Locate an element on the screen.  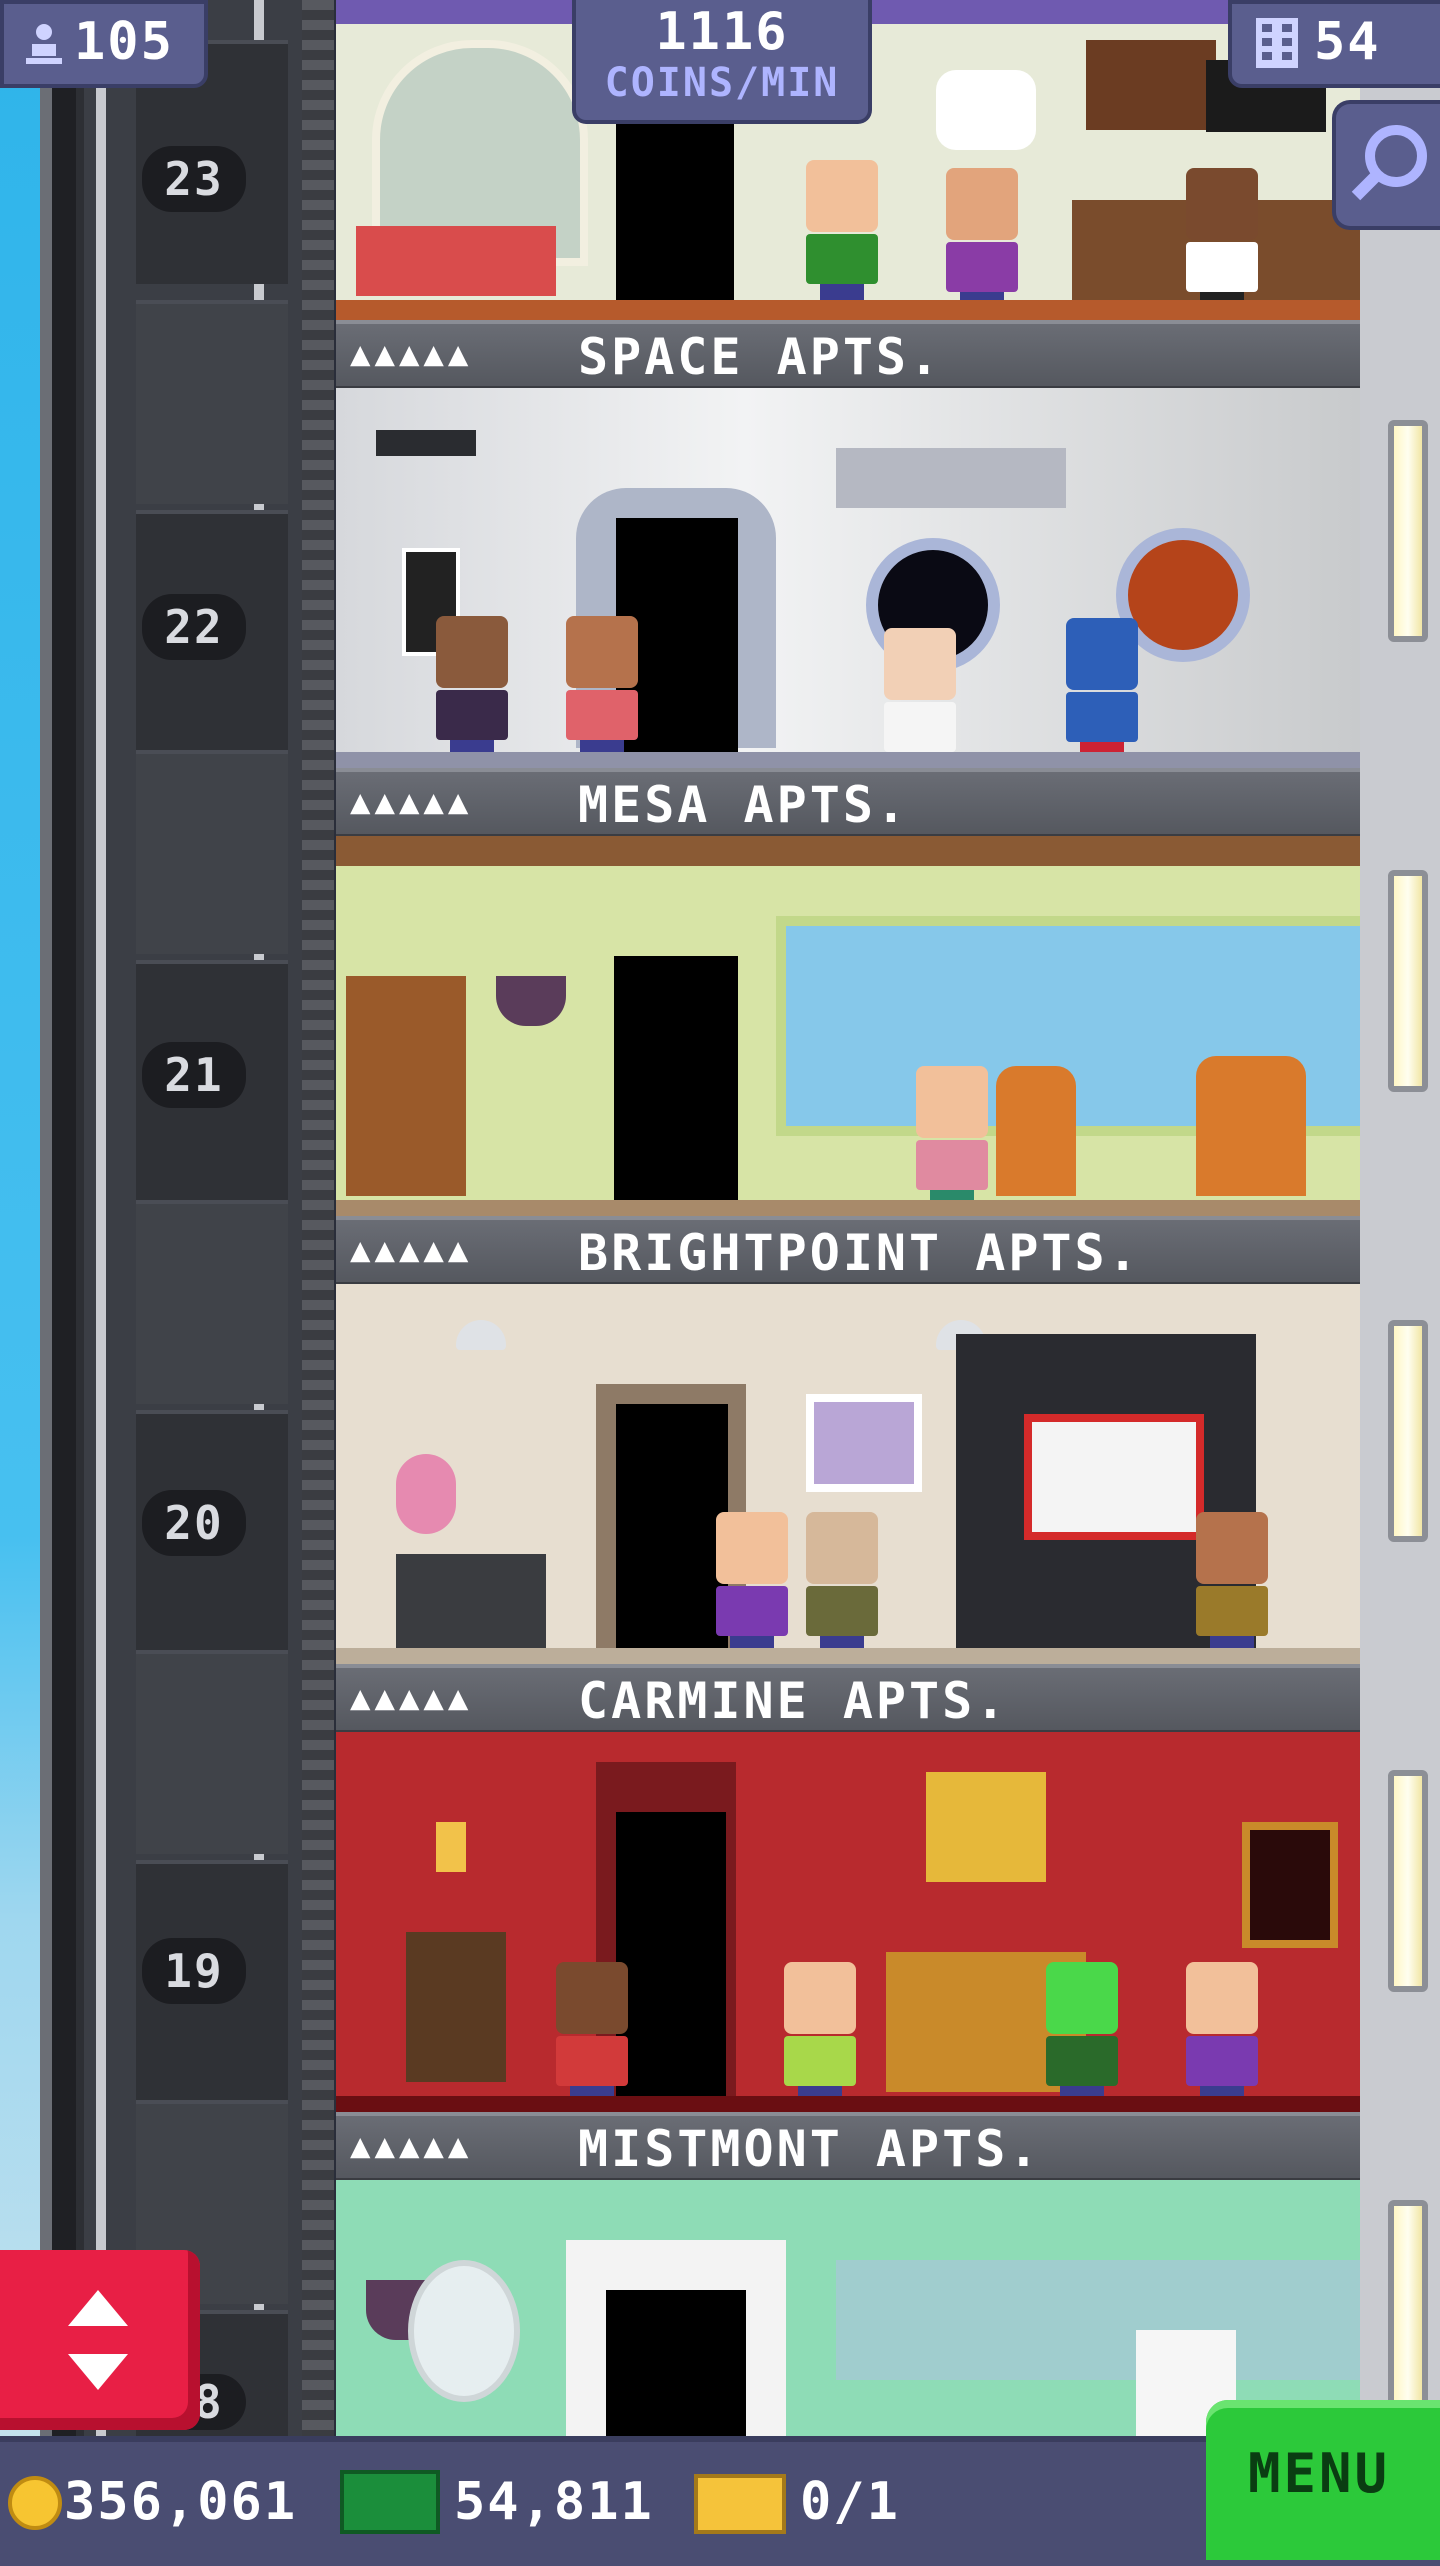
wall-sconce is located at coordinates (451, 1847).